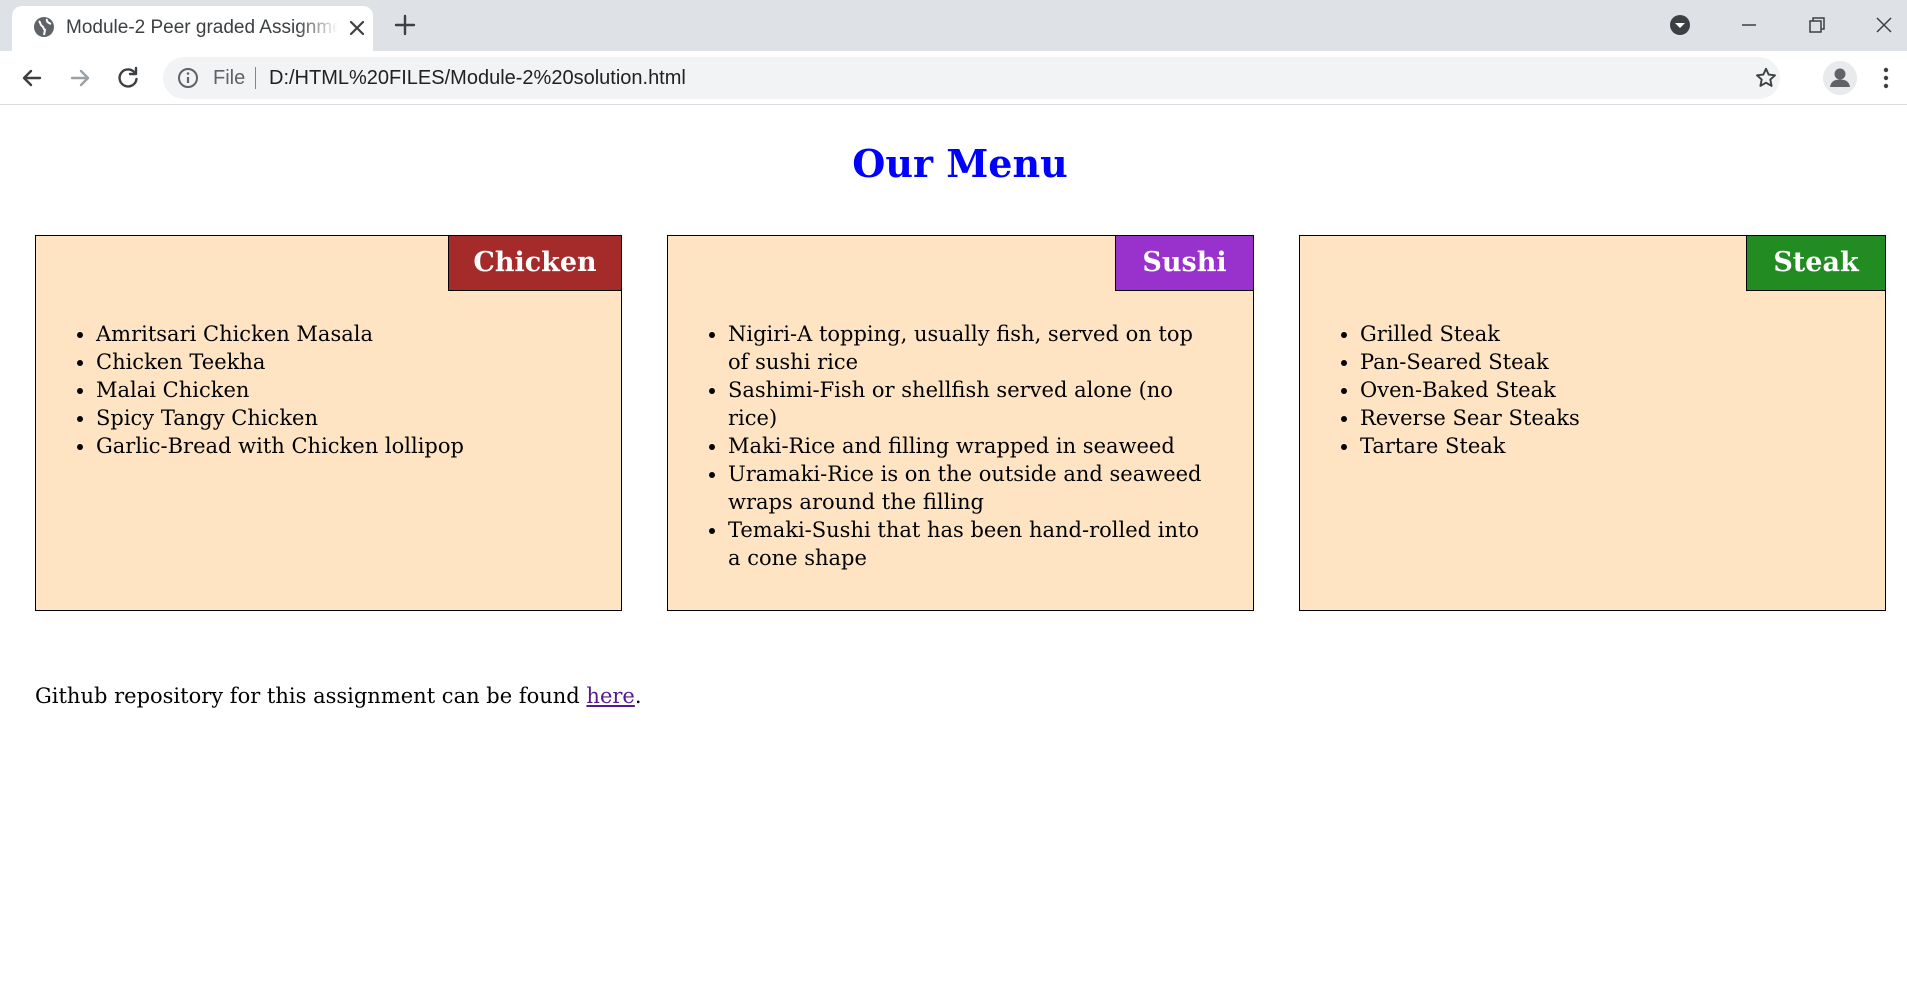  What do you see at coordinates (44, 27) in the screenshot?
I see `globe-icon` at bounding box center [44, 27].